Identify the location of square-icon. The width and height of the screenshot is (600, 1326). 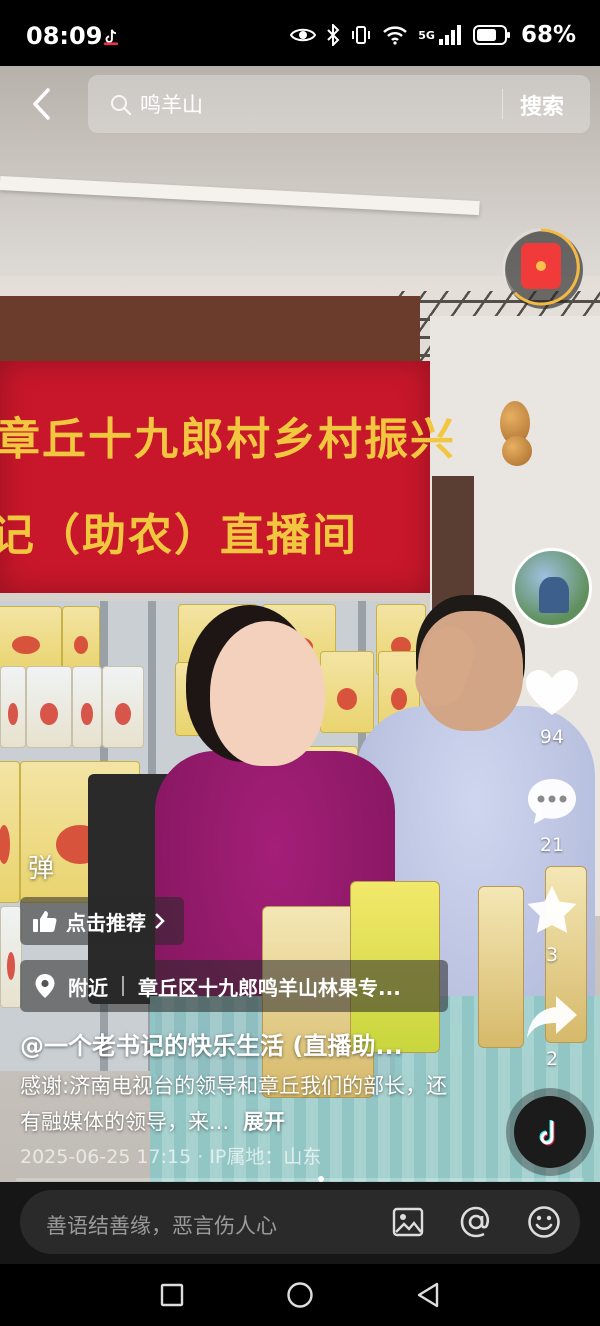
(172, 1295).